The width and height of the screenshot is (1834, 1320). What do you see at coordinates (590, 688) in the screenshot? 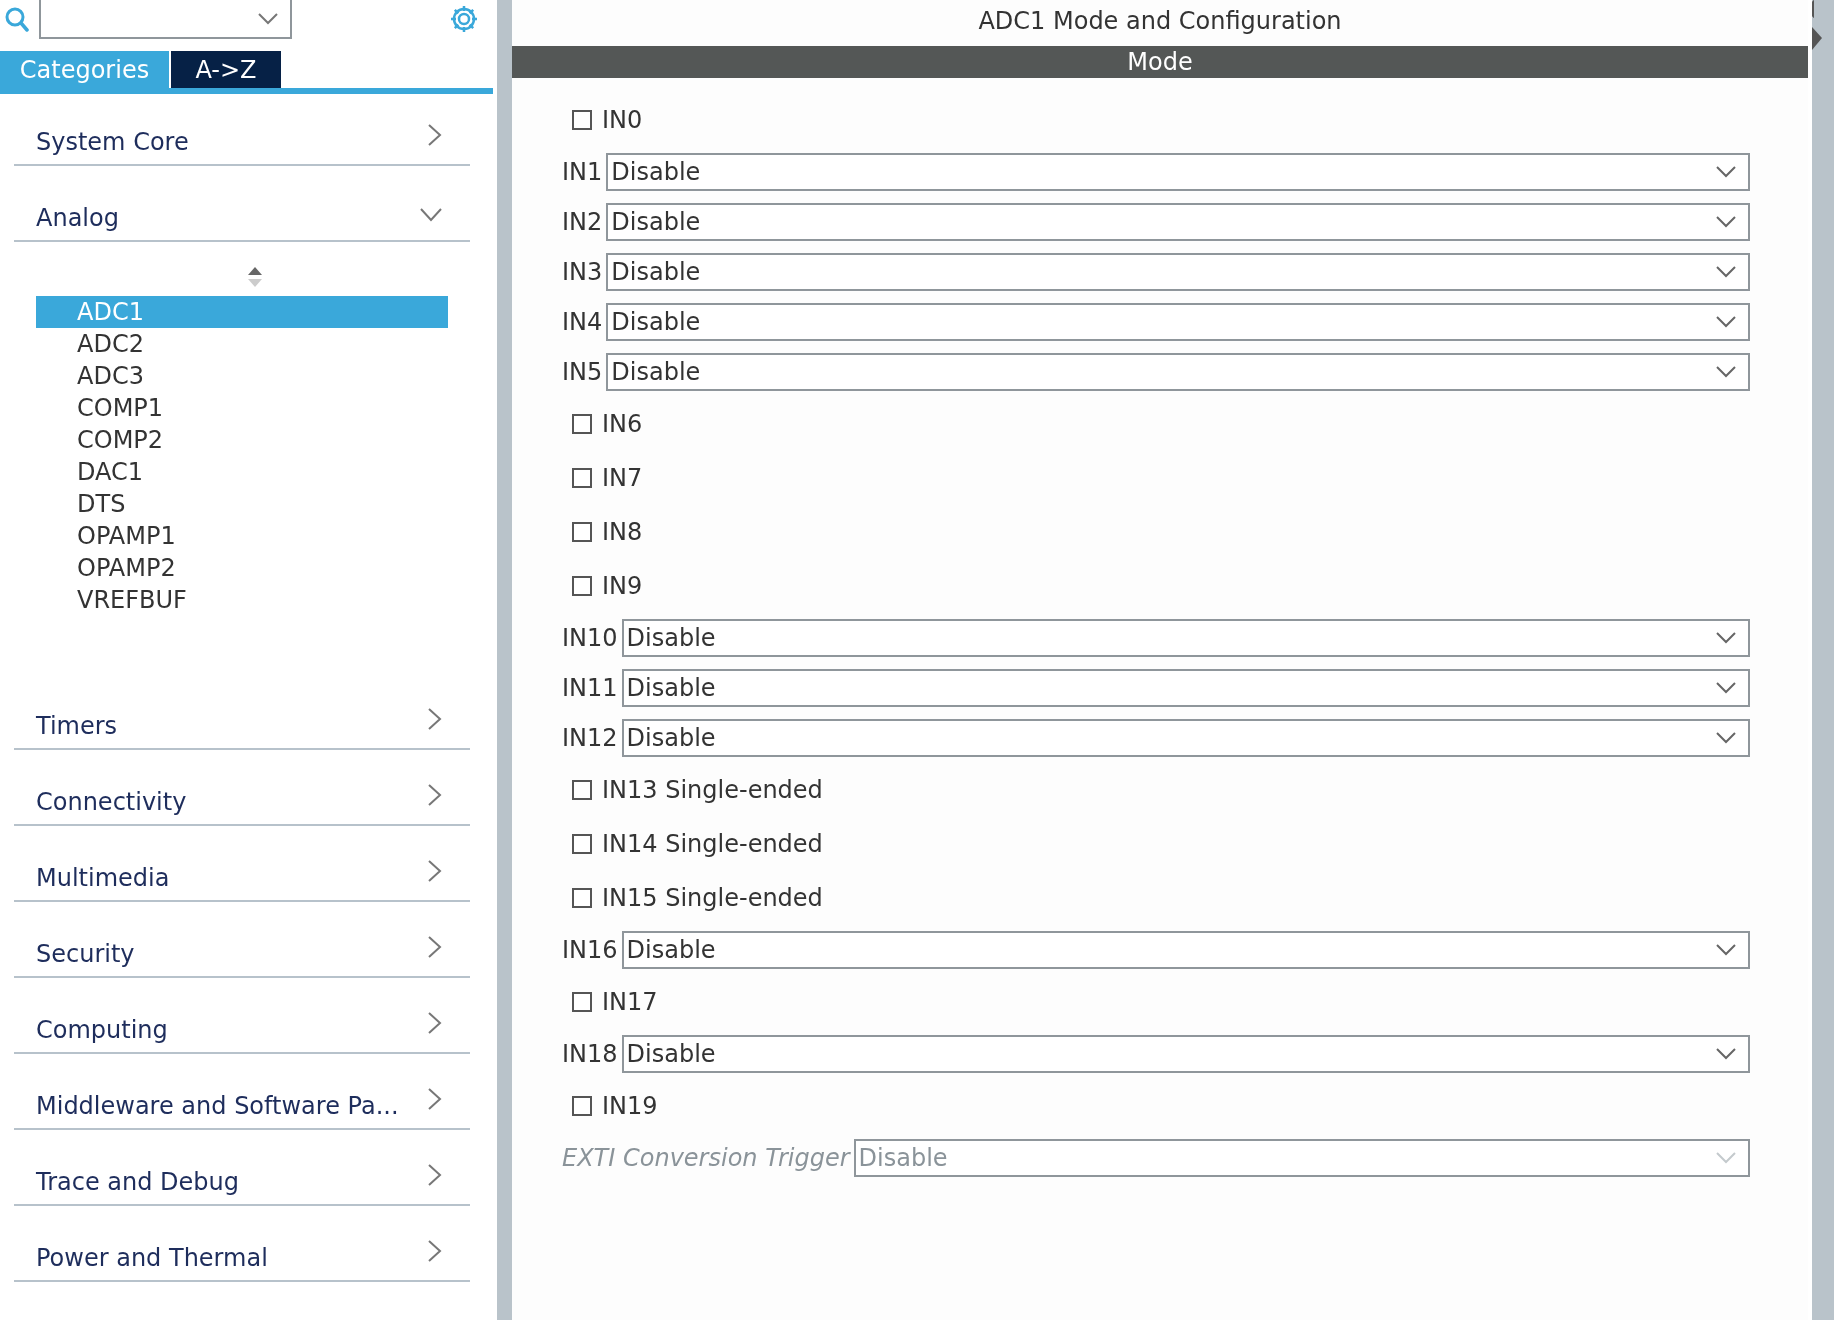
I see `field-label: IN11` at bounding box center [590, 688].